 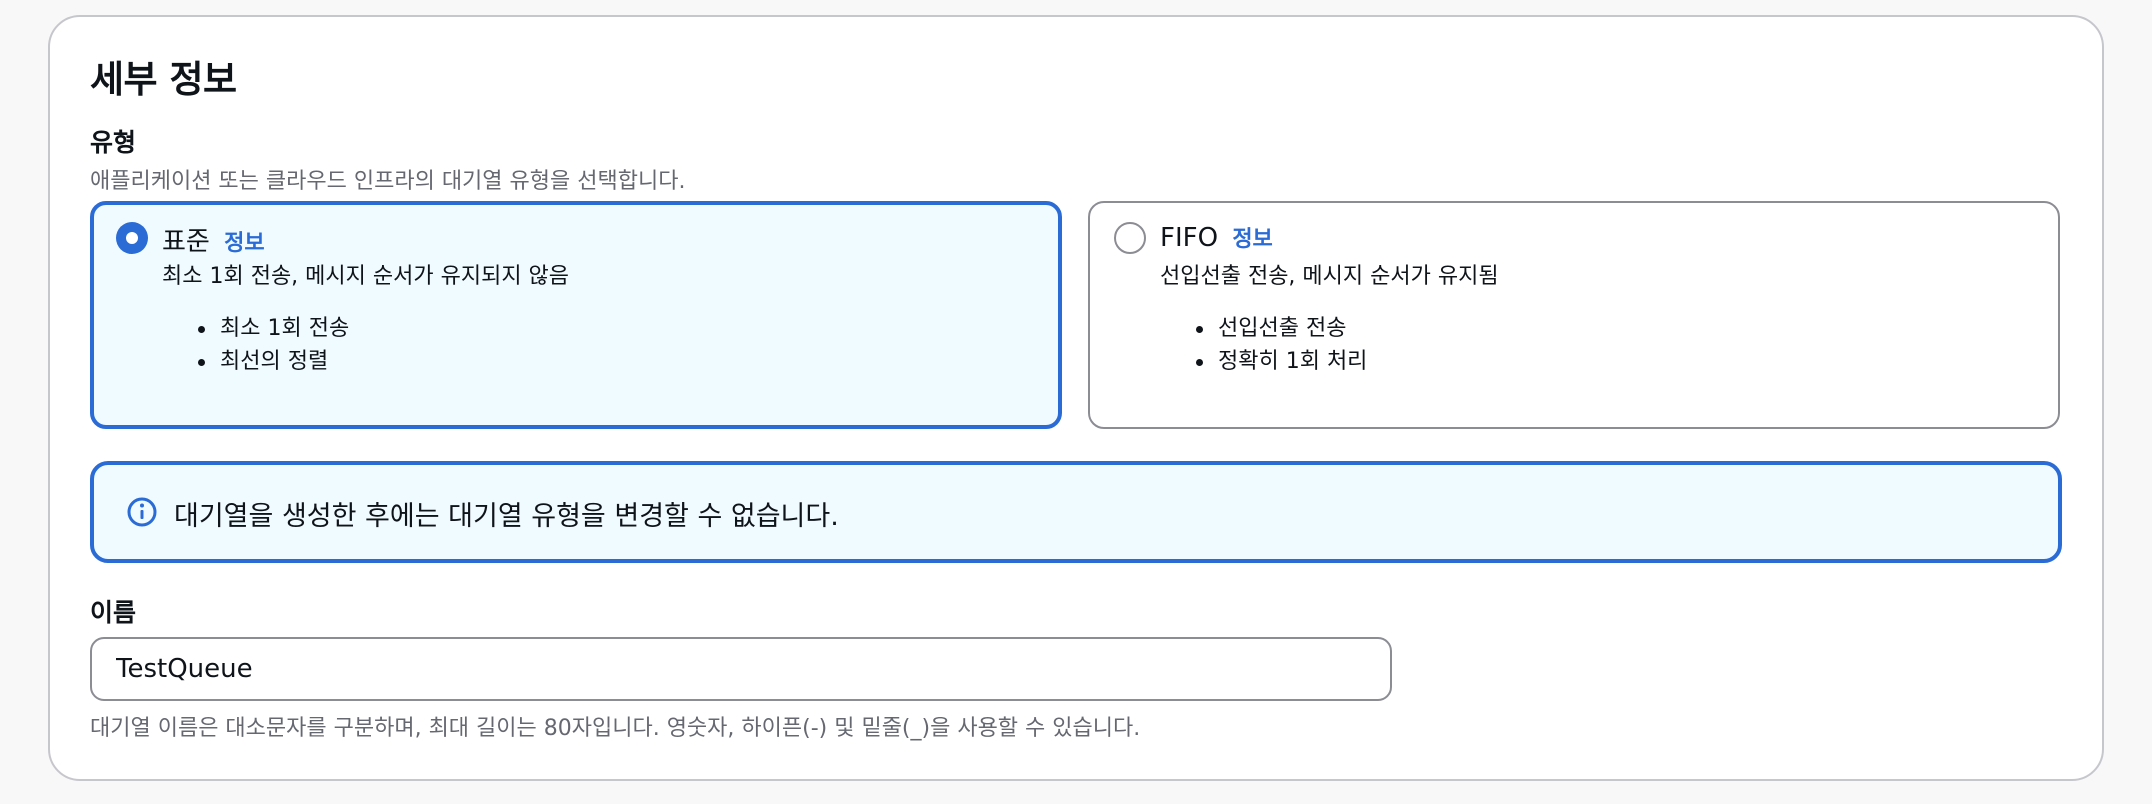 What do you see at coordinates (366, 276) in the screenshot?
I see `standard-subtitle: 최소 1회 전송, 메시지 순서가 유지되지 않음` at bounding box center [366, 276].